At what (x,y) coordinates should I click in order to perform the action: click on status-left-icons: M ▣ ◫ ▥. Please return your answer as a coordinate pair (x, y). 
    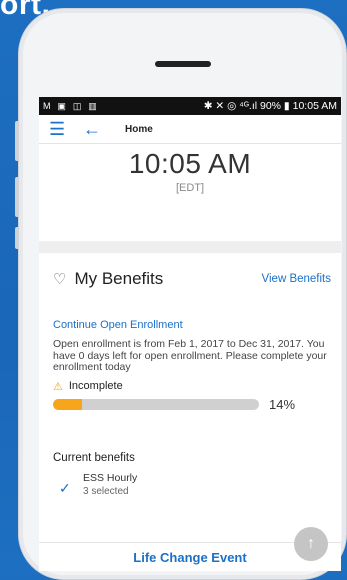
    Looking at the image, I should click on (72, 106).